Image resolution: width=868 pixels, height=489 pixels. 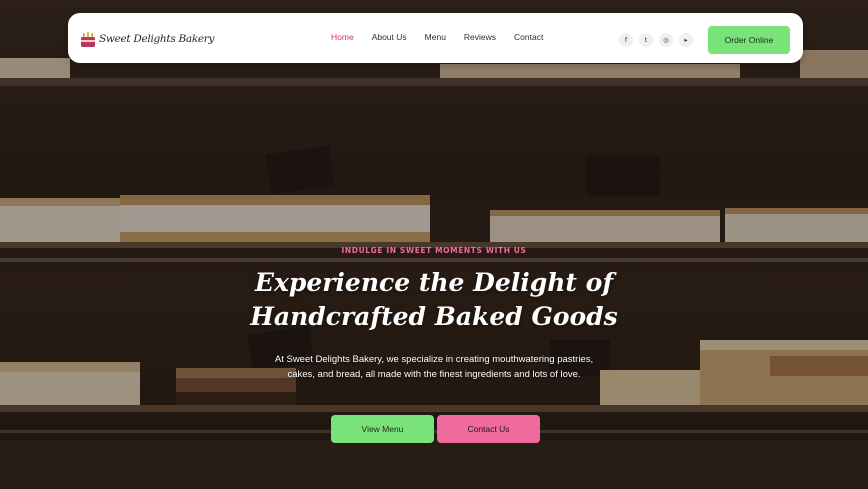 I want to click on contact-us-button: Contact Us, so click(x=488, y=429).